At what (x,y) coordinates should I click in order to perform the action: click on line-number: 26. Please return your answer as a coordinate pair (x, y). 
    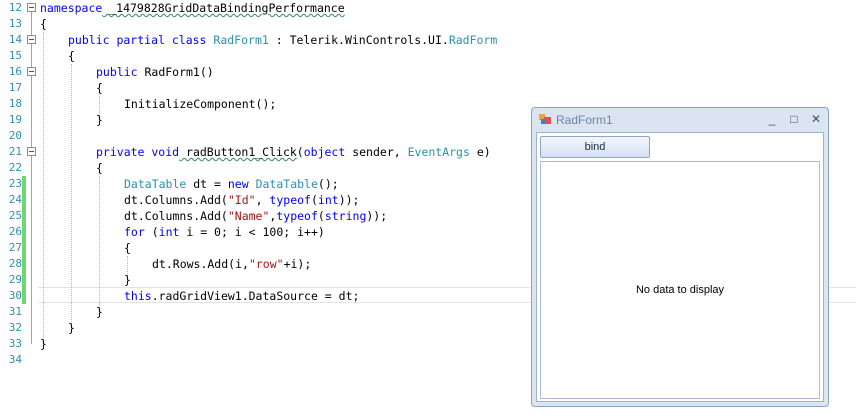
    Looking at the image, I should click on (15, 231).